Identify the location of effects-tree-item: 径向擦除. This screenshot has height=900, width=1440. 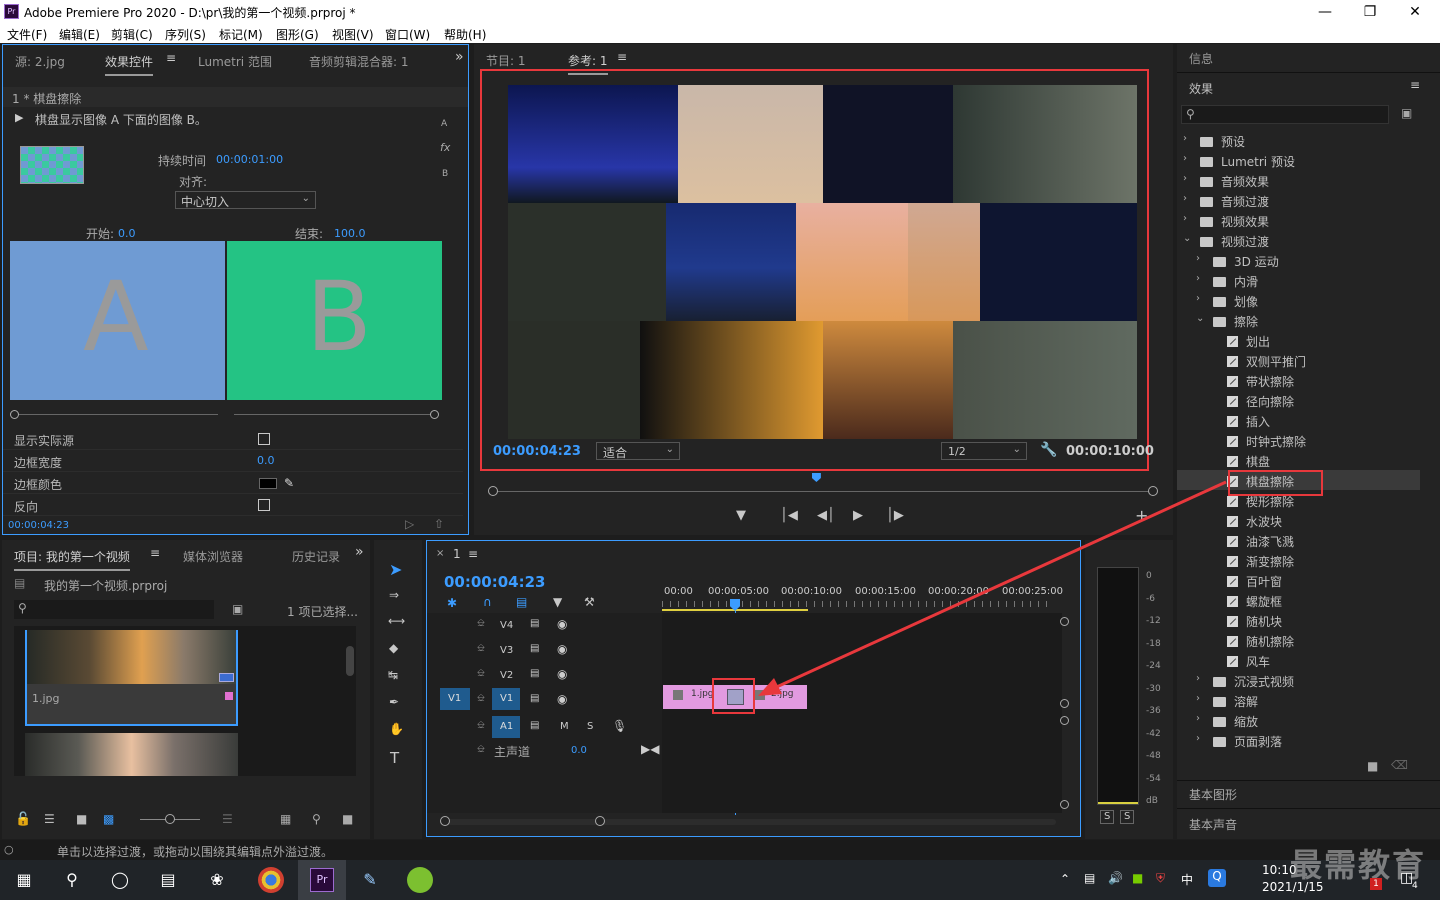
(1298, 400).